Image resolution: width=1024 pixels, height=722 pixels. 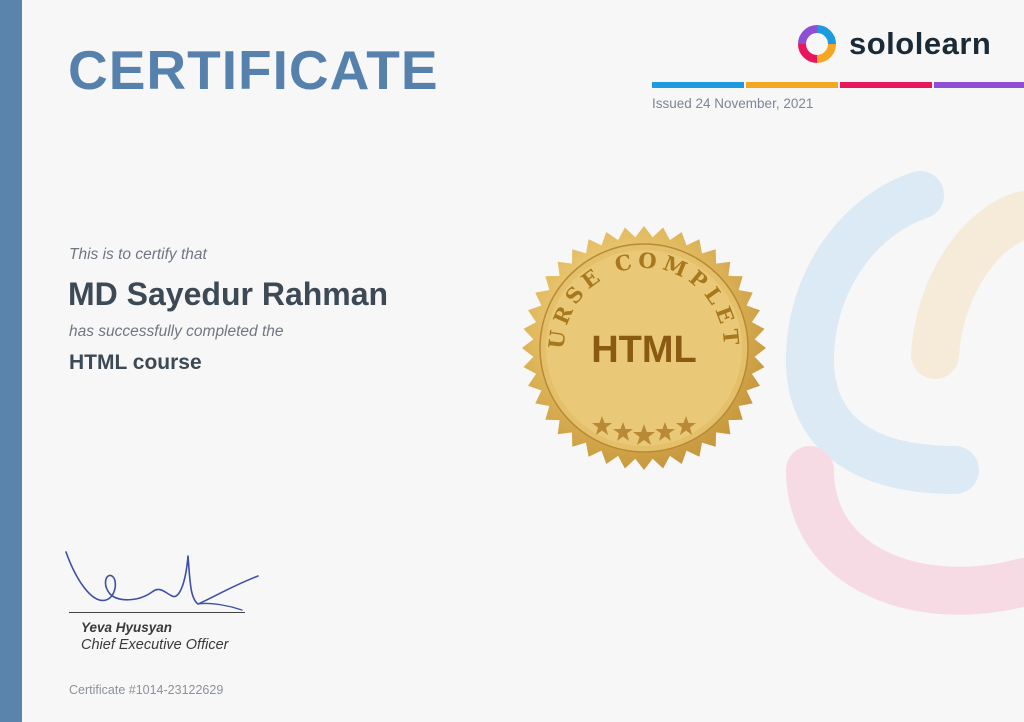 What do you see at coordinates (733, 103) in the screenshot?
I see `issue-date: Issued 24 November, 2021` at bounding box center [733, 103].